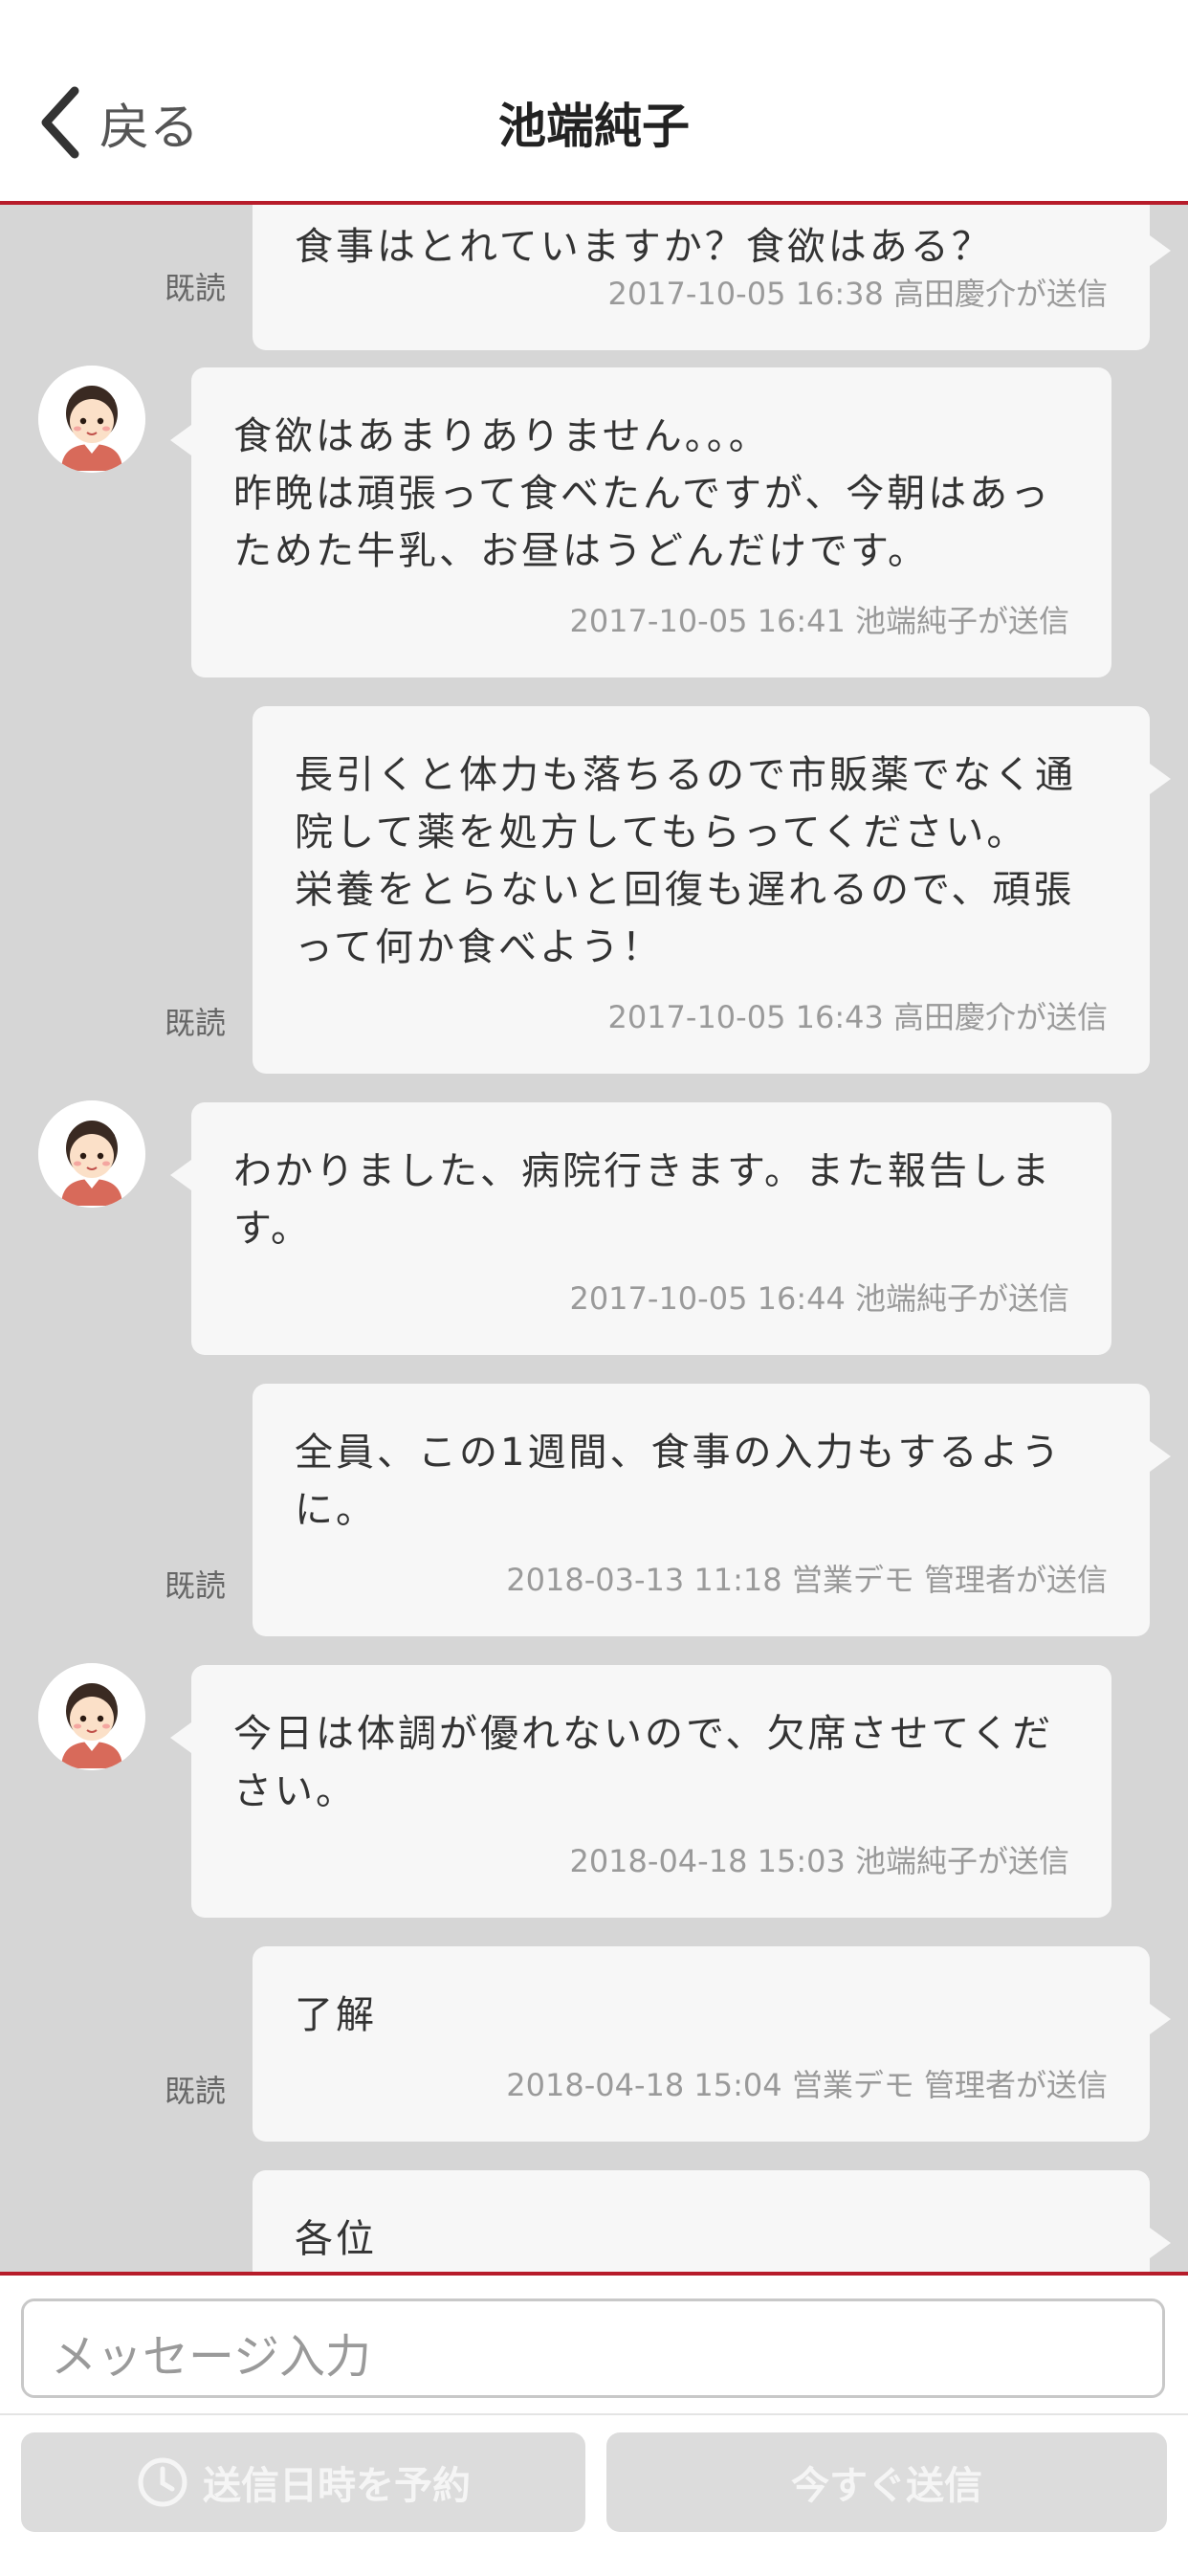 The width and height of the screenshot is (1188, 2576). Describe the element at coordinates (679, 1481) in the screenshot. I see `message-text: 全員、この1週間、食事の入力もするように。` at that location.